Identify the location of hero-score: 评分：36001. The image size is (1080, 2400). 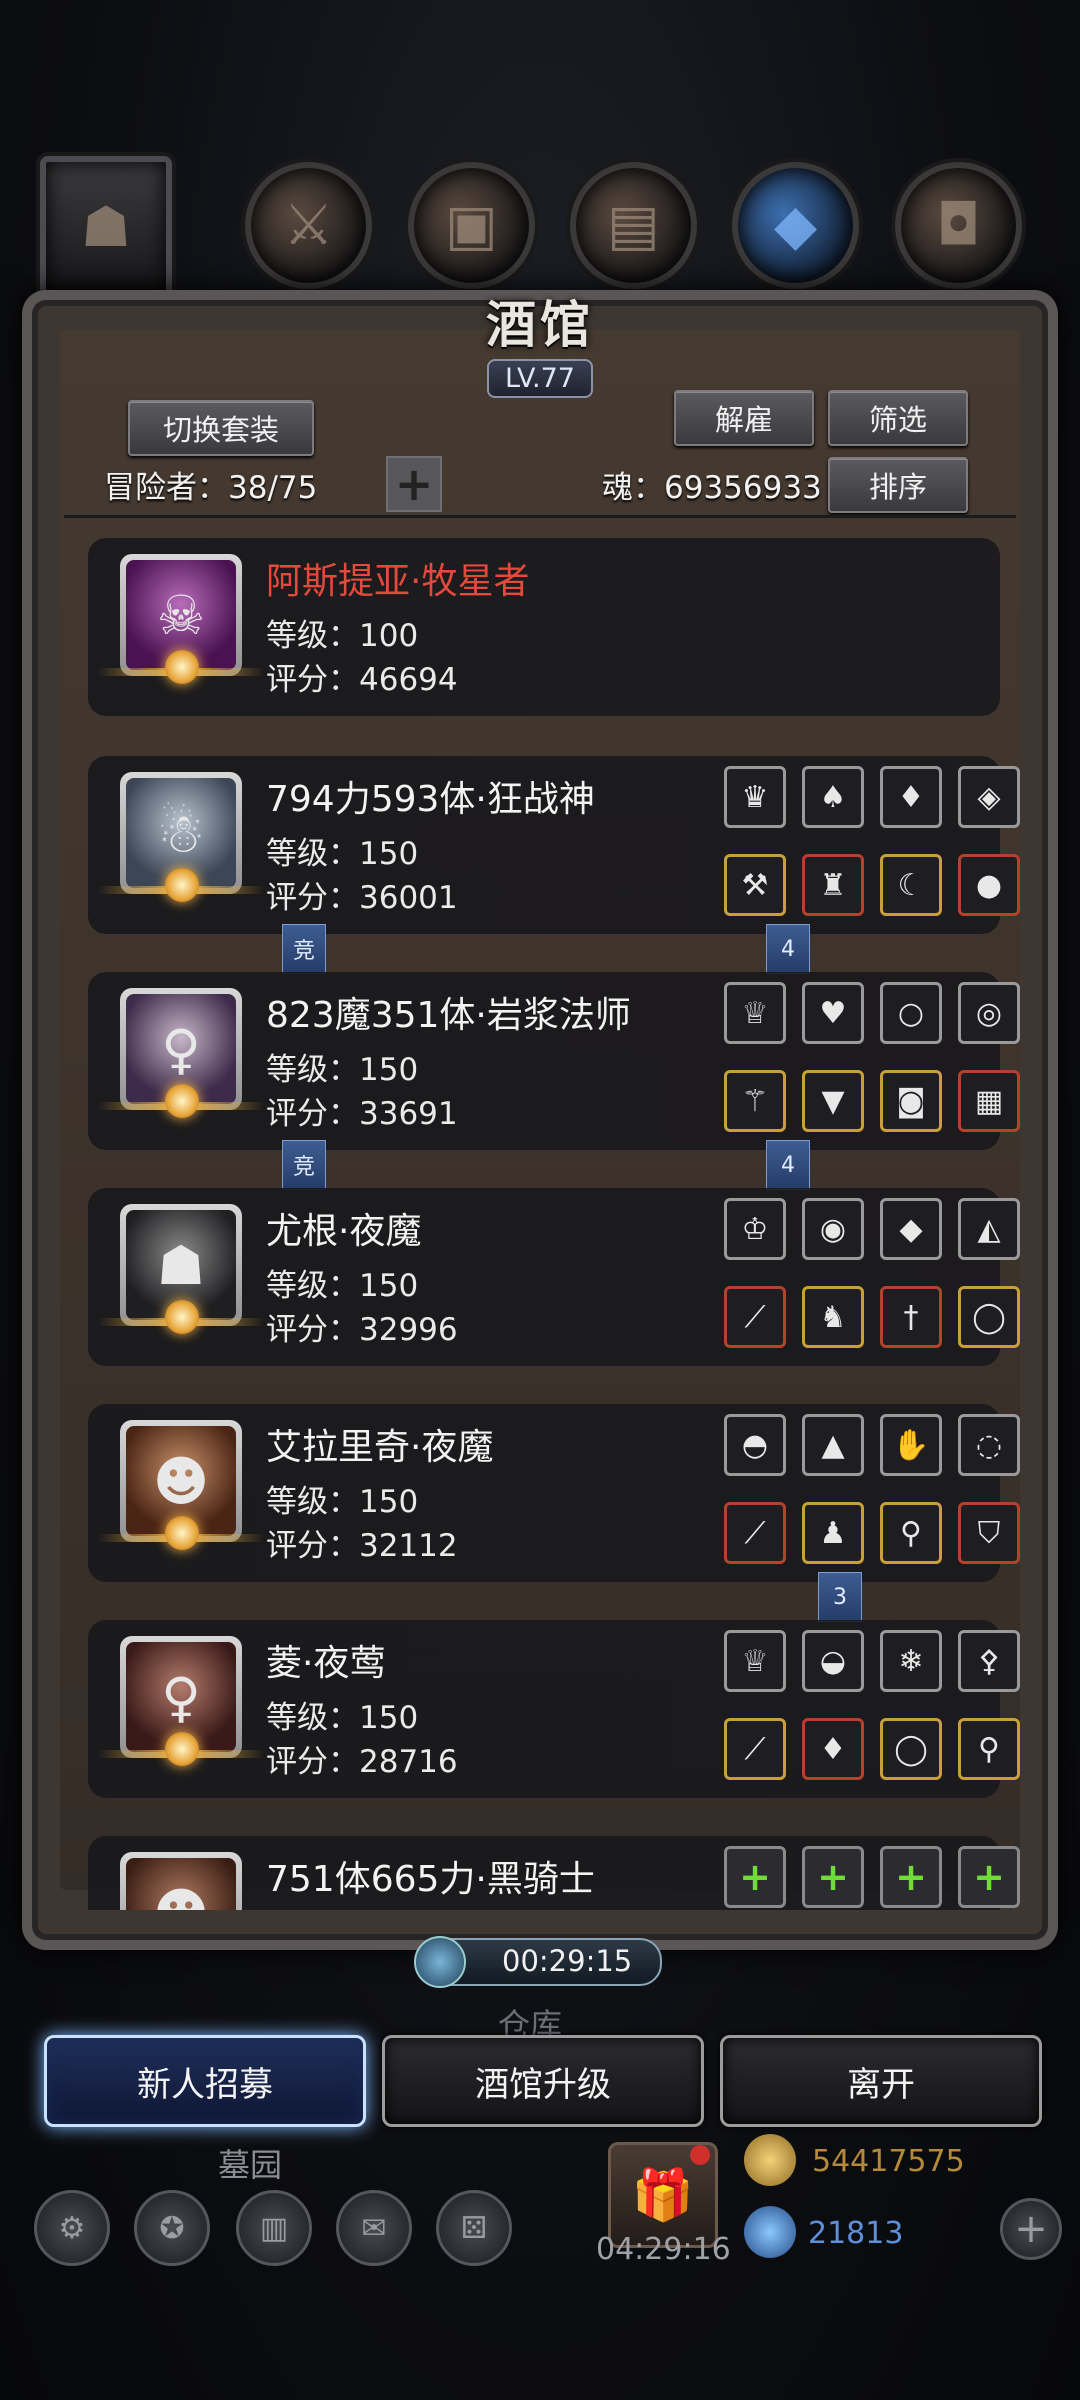
(362, 898).